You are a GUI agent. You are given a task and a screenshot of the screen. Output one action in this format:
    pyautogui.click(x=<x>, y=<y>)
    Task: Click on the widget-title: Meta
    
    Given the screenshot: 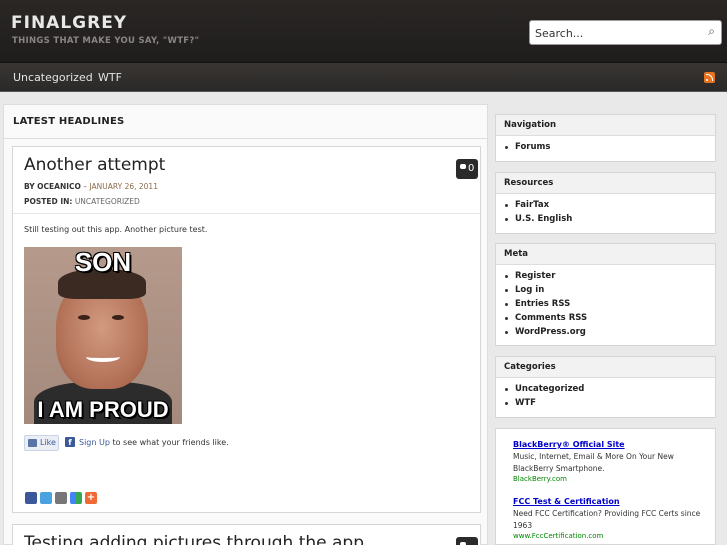 What is the action you would take?
    pyautogui.click(x=605, y=254)
    